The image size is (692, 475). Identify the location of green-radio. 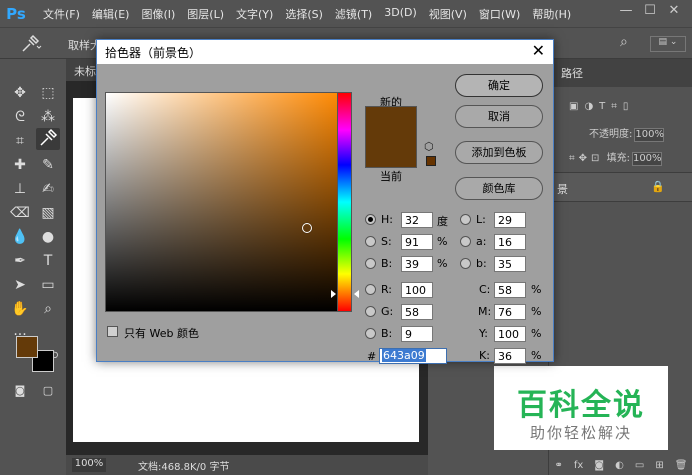
(370, 311).